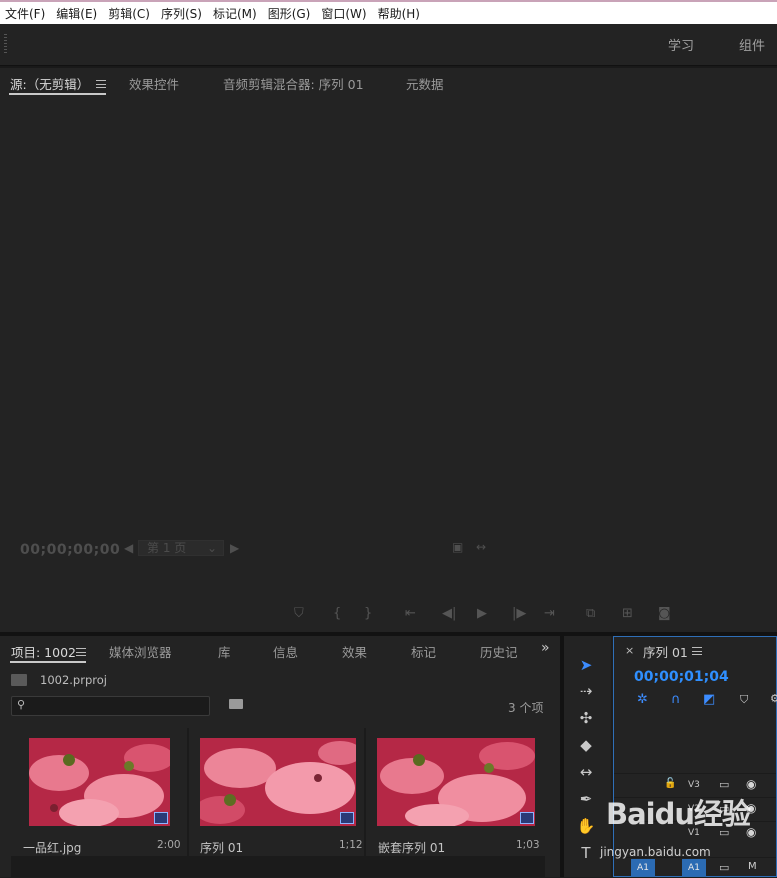  What do you see at coordinates (457, 547) in the screenshot?
I see `safe-margins-icon: ▣` at bounding box center [457, 547].